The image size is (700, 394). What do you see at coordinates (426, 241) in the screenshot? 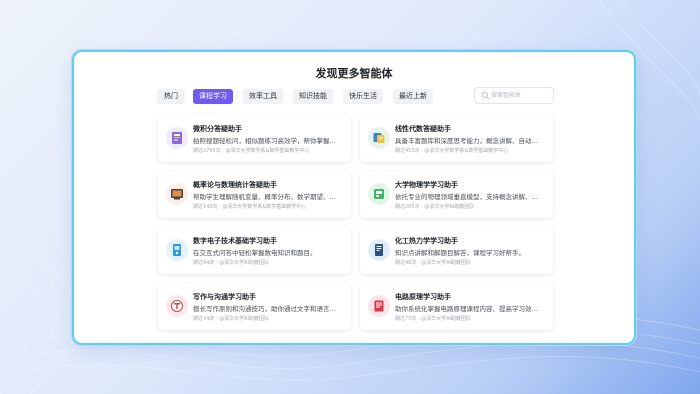
I see `card-title: 化工热力学学习助手` at bounding box center [426, 241].